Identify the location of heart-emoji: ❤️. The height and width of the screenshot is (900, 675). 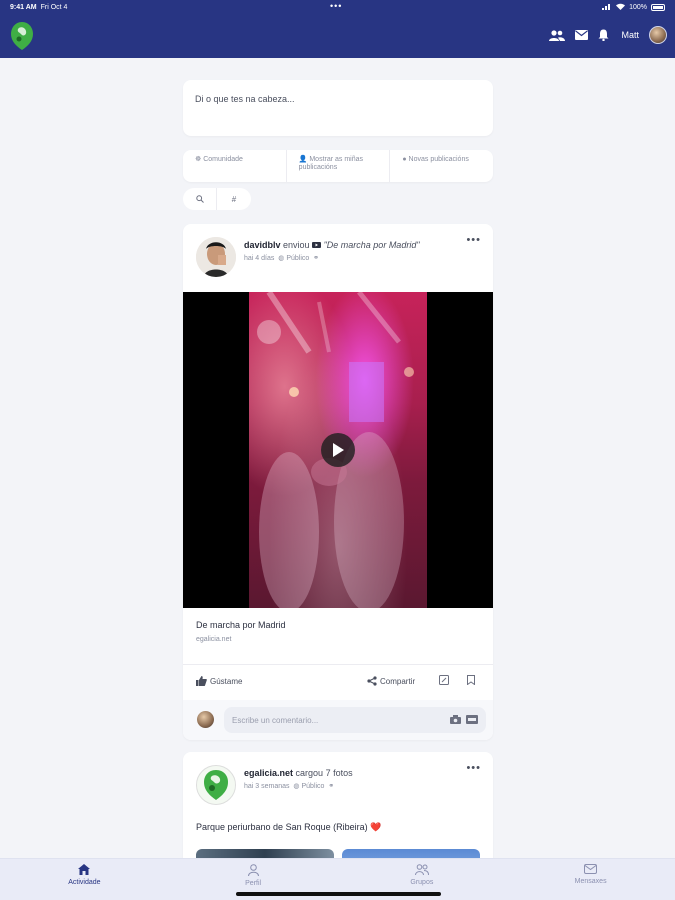
(376, 827).